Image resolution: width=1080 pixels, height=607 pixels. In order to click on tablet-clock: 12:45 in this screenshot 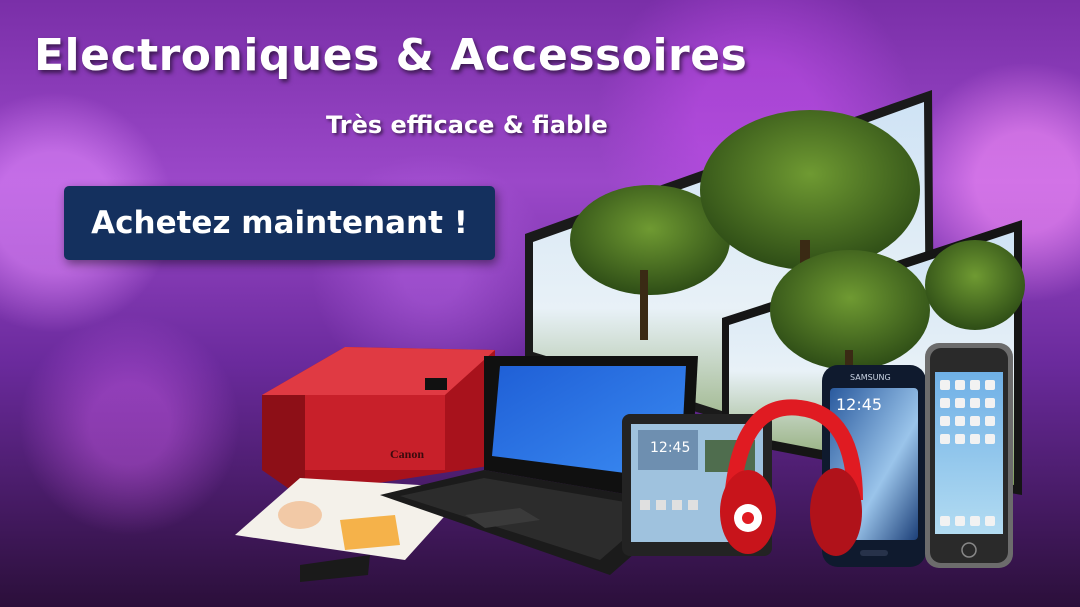, I will do `click(670, 448)`.